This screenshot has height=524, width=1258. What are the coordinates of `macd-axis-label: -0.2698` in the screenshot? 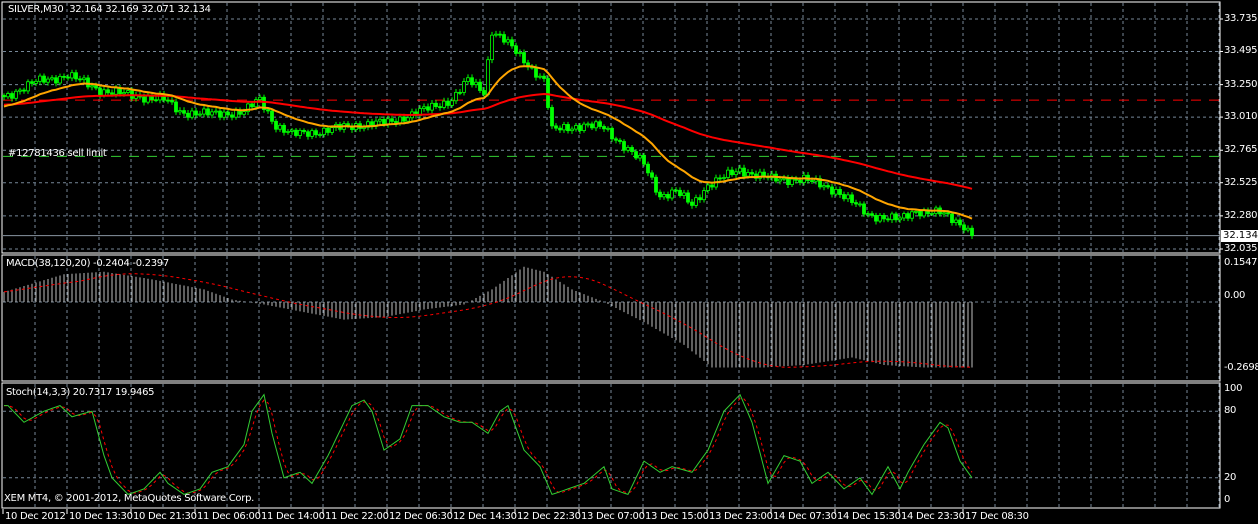 It's located at (1241, 367).